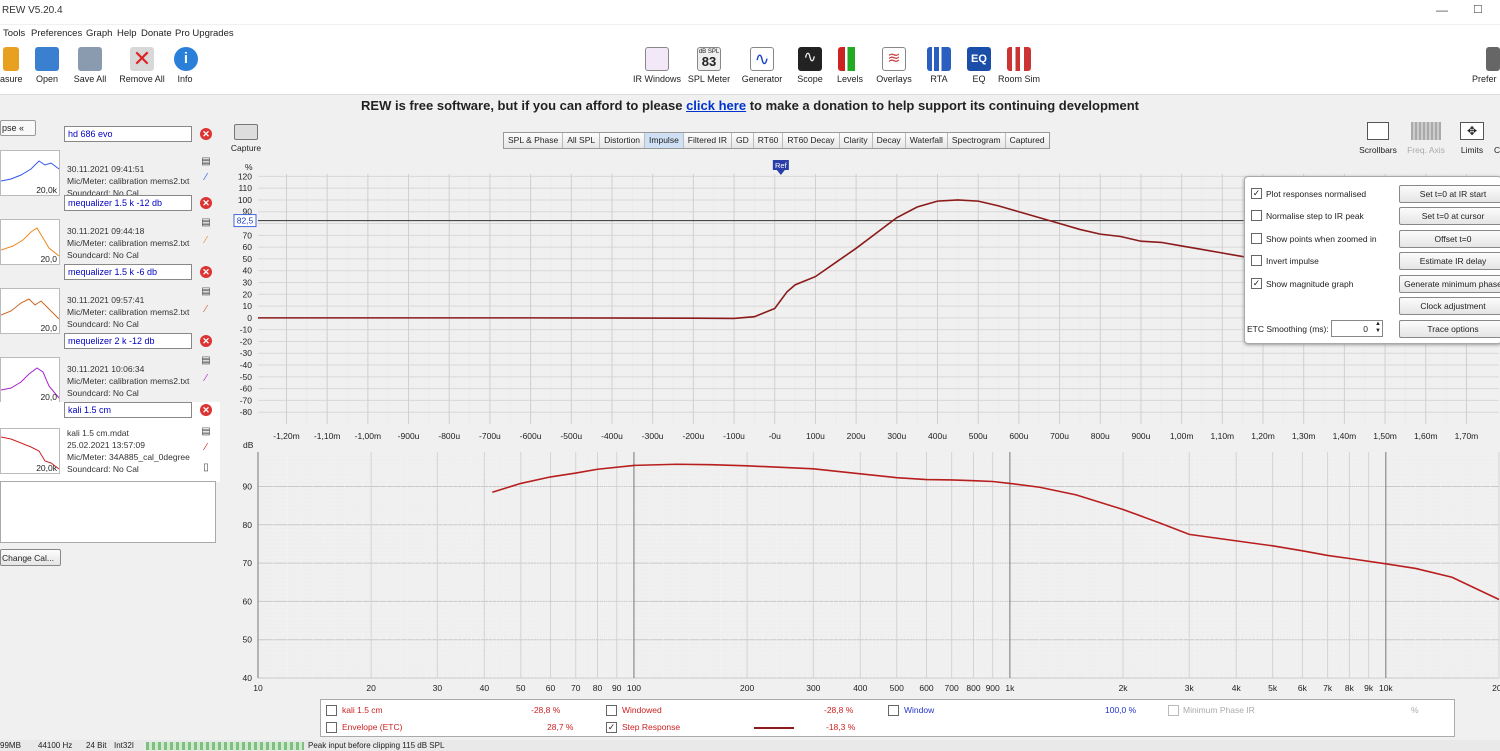 The width and height of the screenshot is (1500, 751). I want to click on plot-normalised-label: Plot responses normalised, so click(1316, 194).